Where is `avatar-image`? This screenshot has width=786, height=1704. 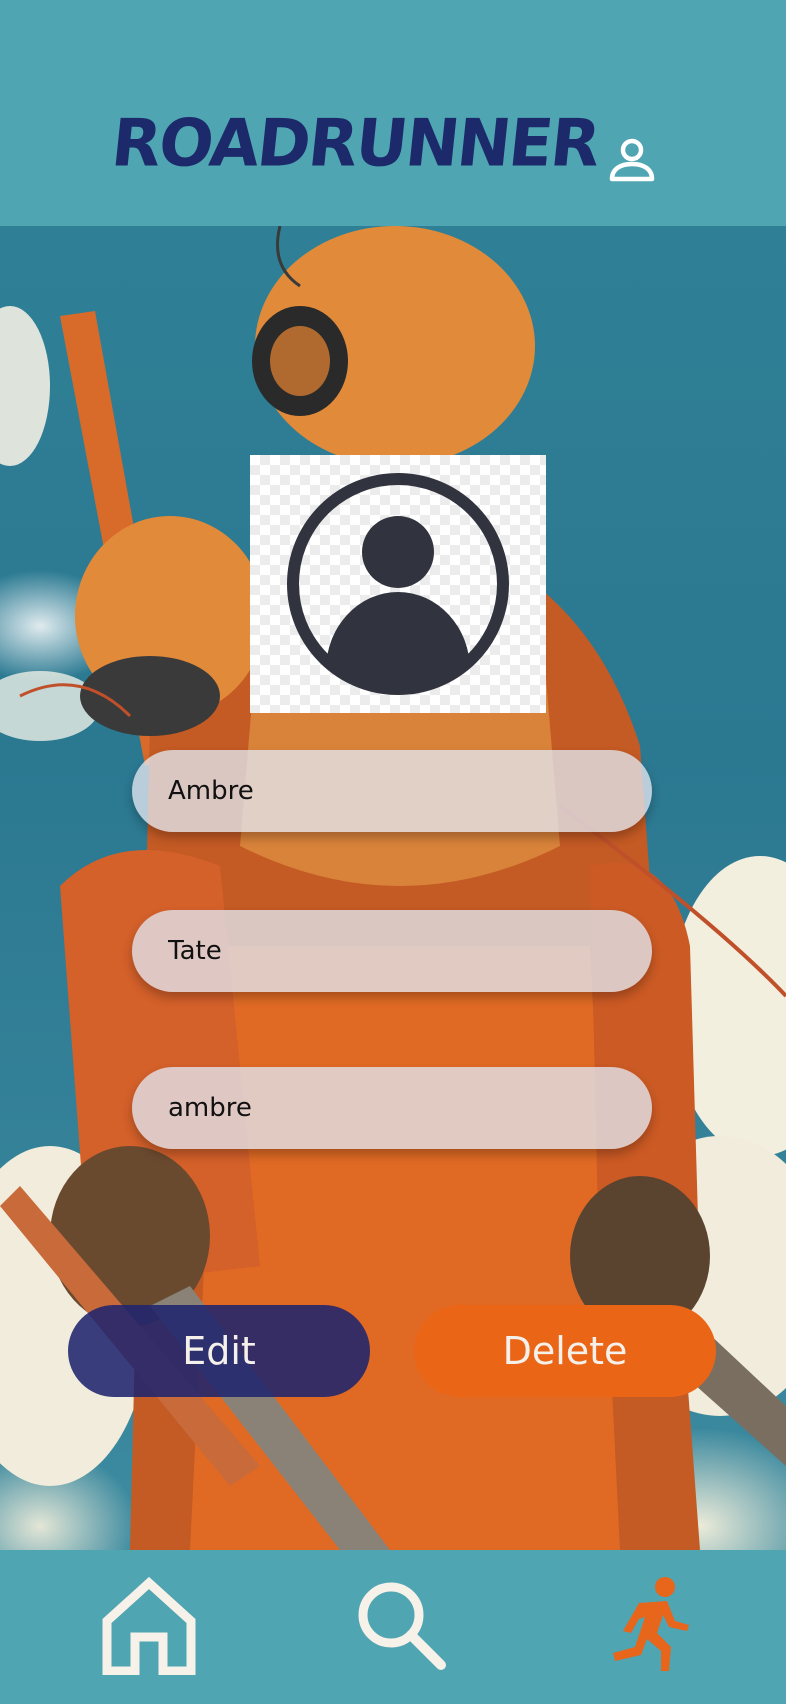
avatar-image is located at coordinates (398, 584).